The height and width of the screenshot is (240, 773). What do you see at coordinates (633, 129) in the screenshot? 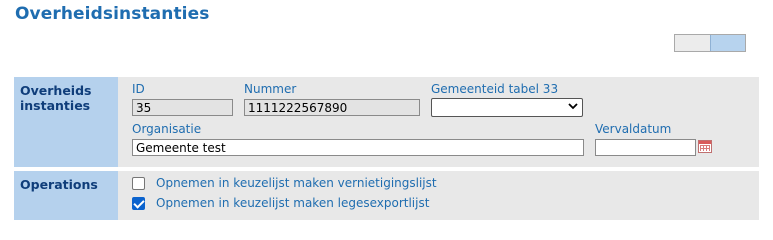
I see `vervaldatum-label: Vervaldatum` at bounding box center [633, 129].